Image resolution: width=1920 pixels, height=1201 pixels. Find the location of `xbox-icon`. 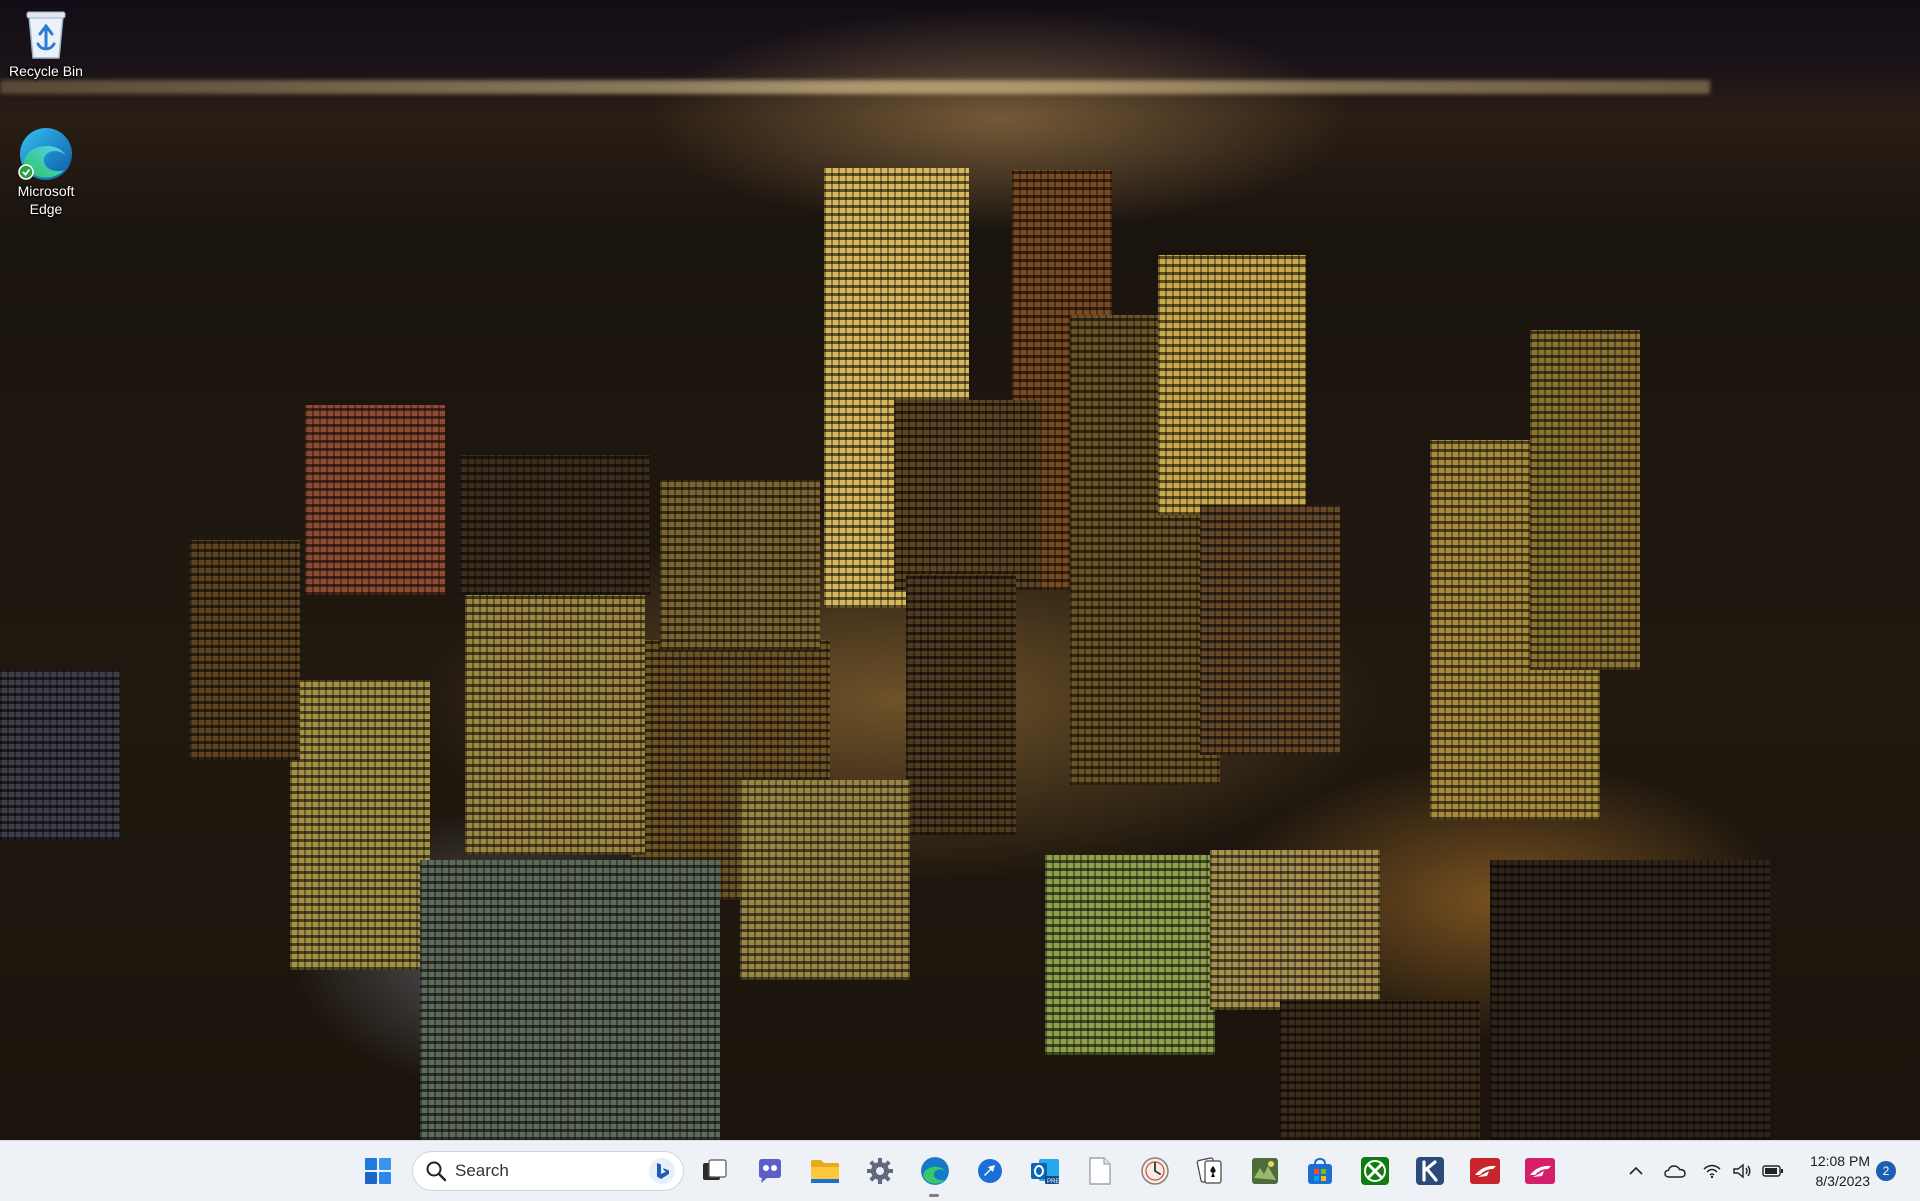

xbox-icon is located at coordinates (1375, 1171).